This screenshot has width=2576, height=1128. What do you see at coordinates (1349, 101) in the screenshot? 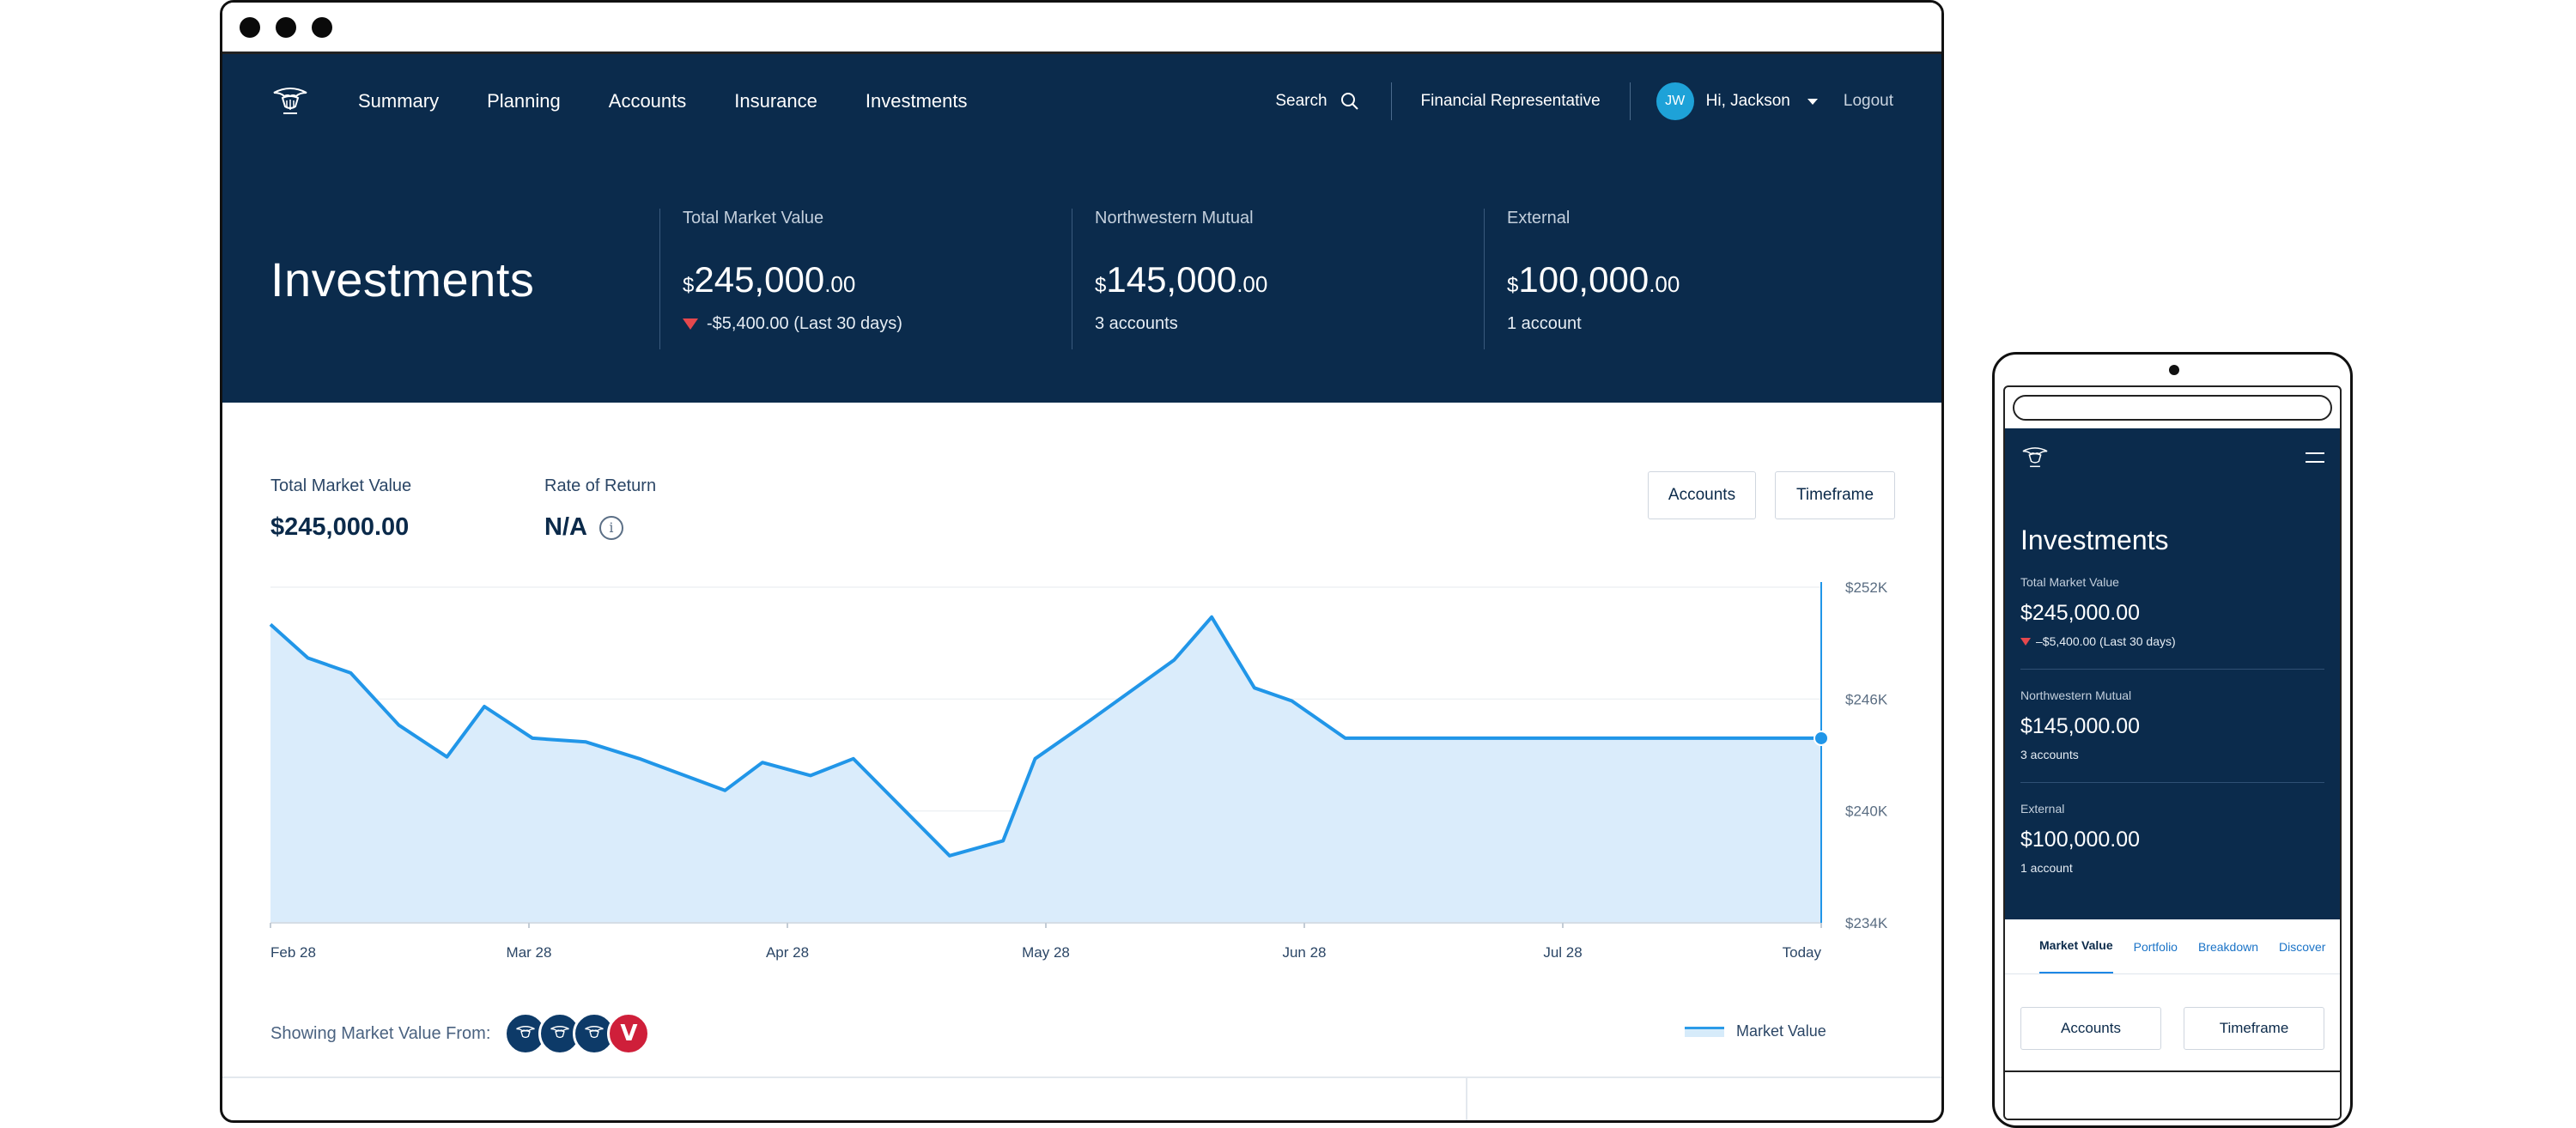
I see `search-icon` at bounding box center [1349, 101].